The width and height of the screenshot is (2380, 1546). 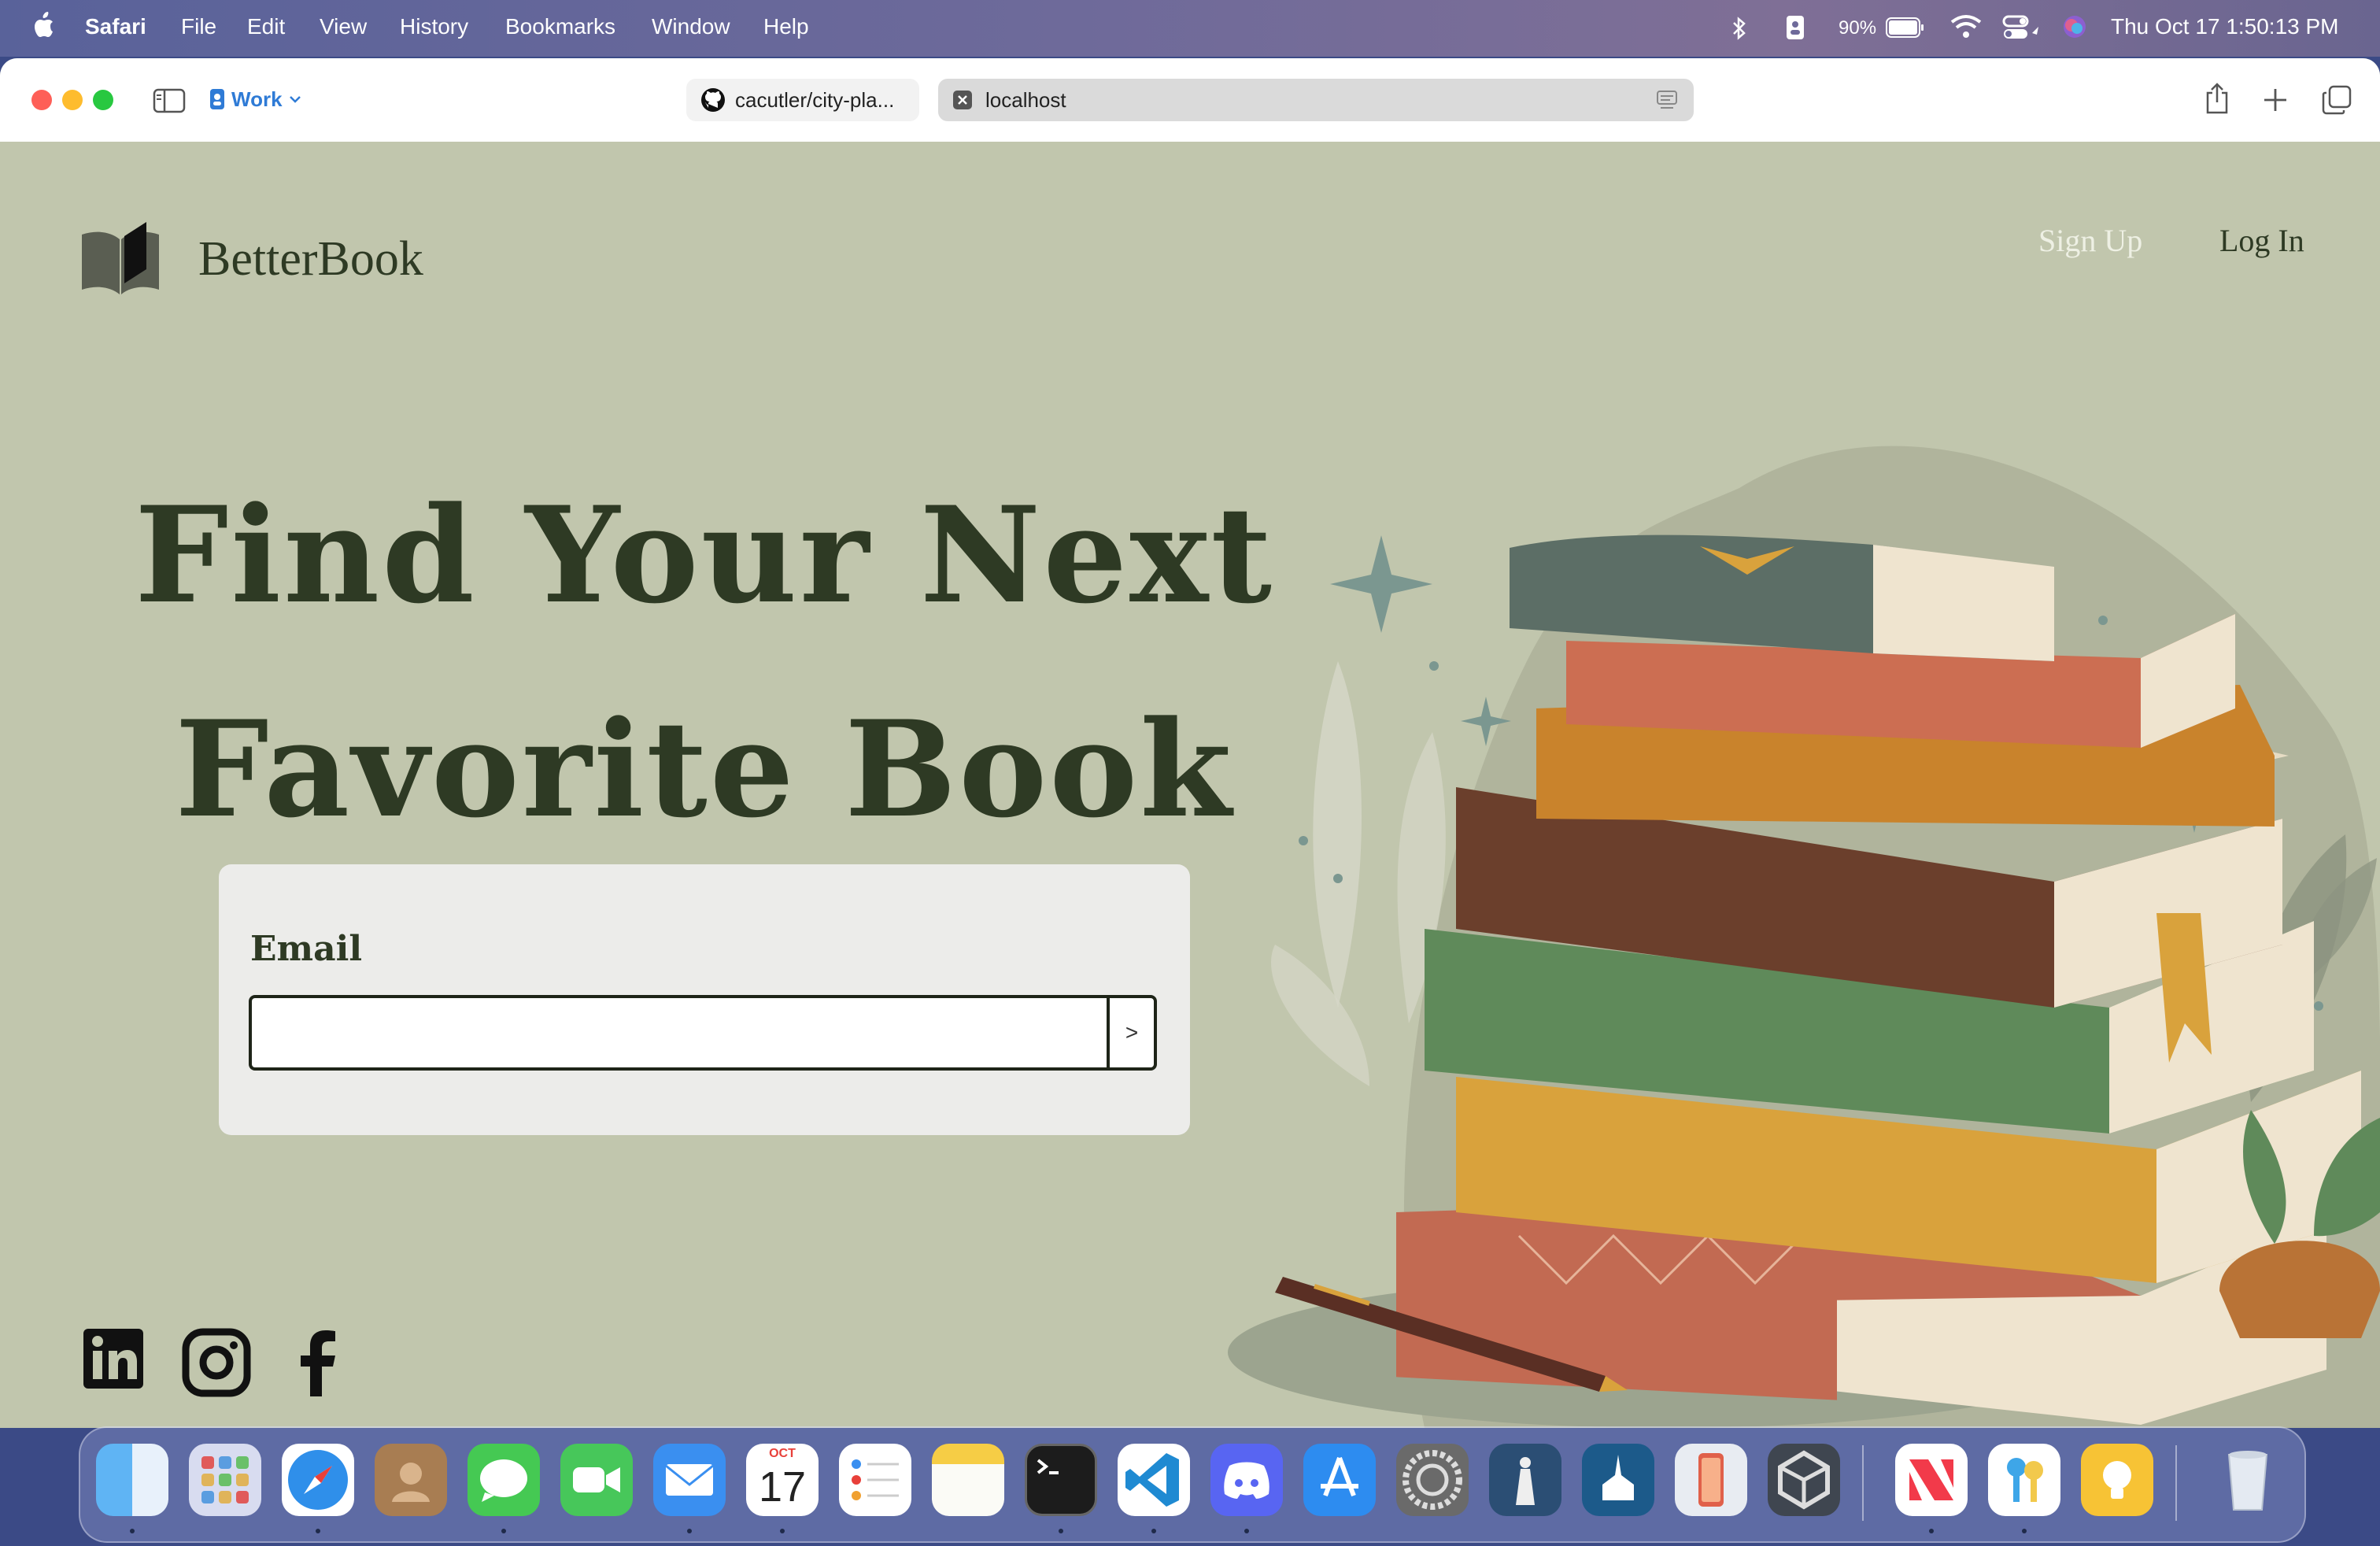 I want to click on id-badge-icon, so click(x=1795, y=28).